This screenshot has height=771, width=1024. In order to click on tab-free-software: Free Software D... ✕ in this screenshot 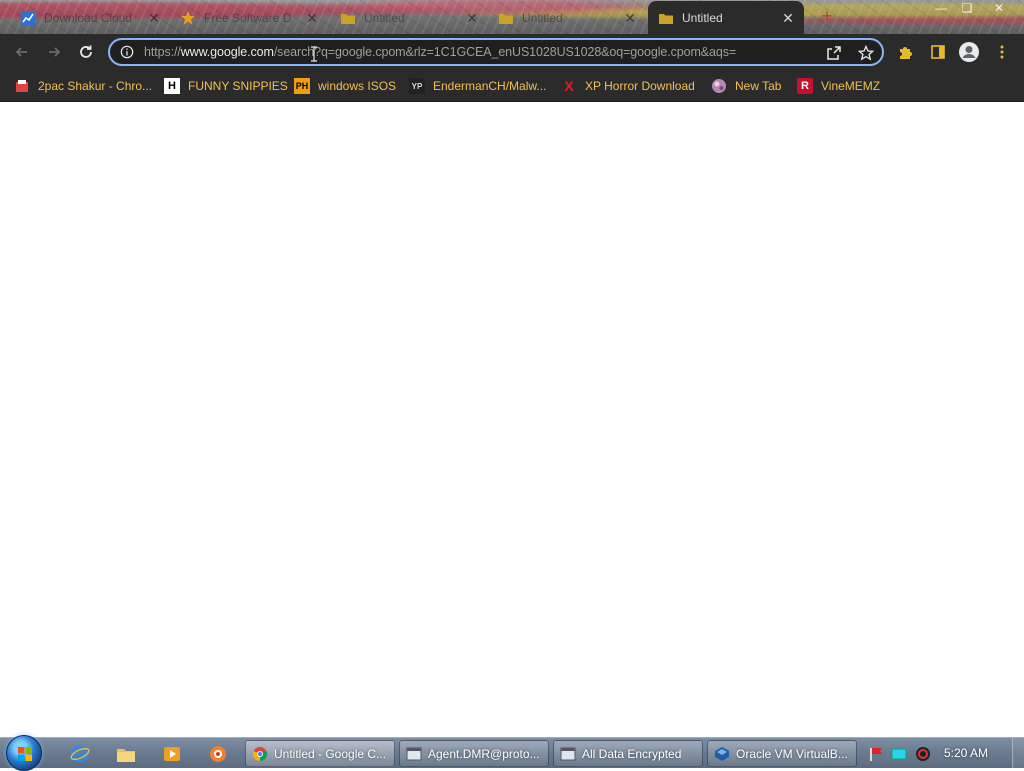, I will do `click(249, 18)`.